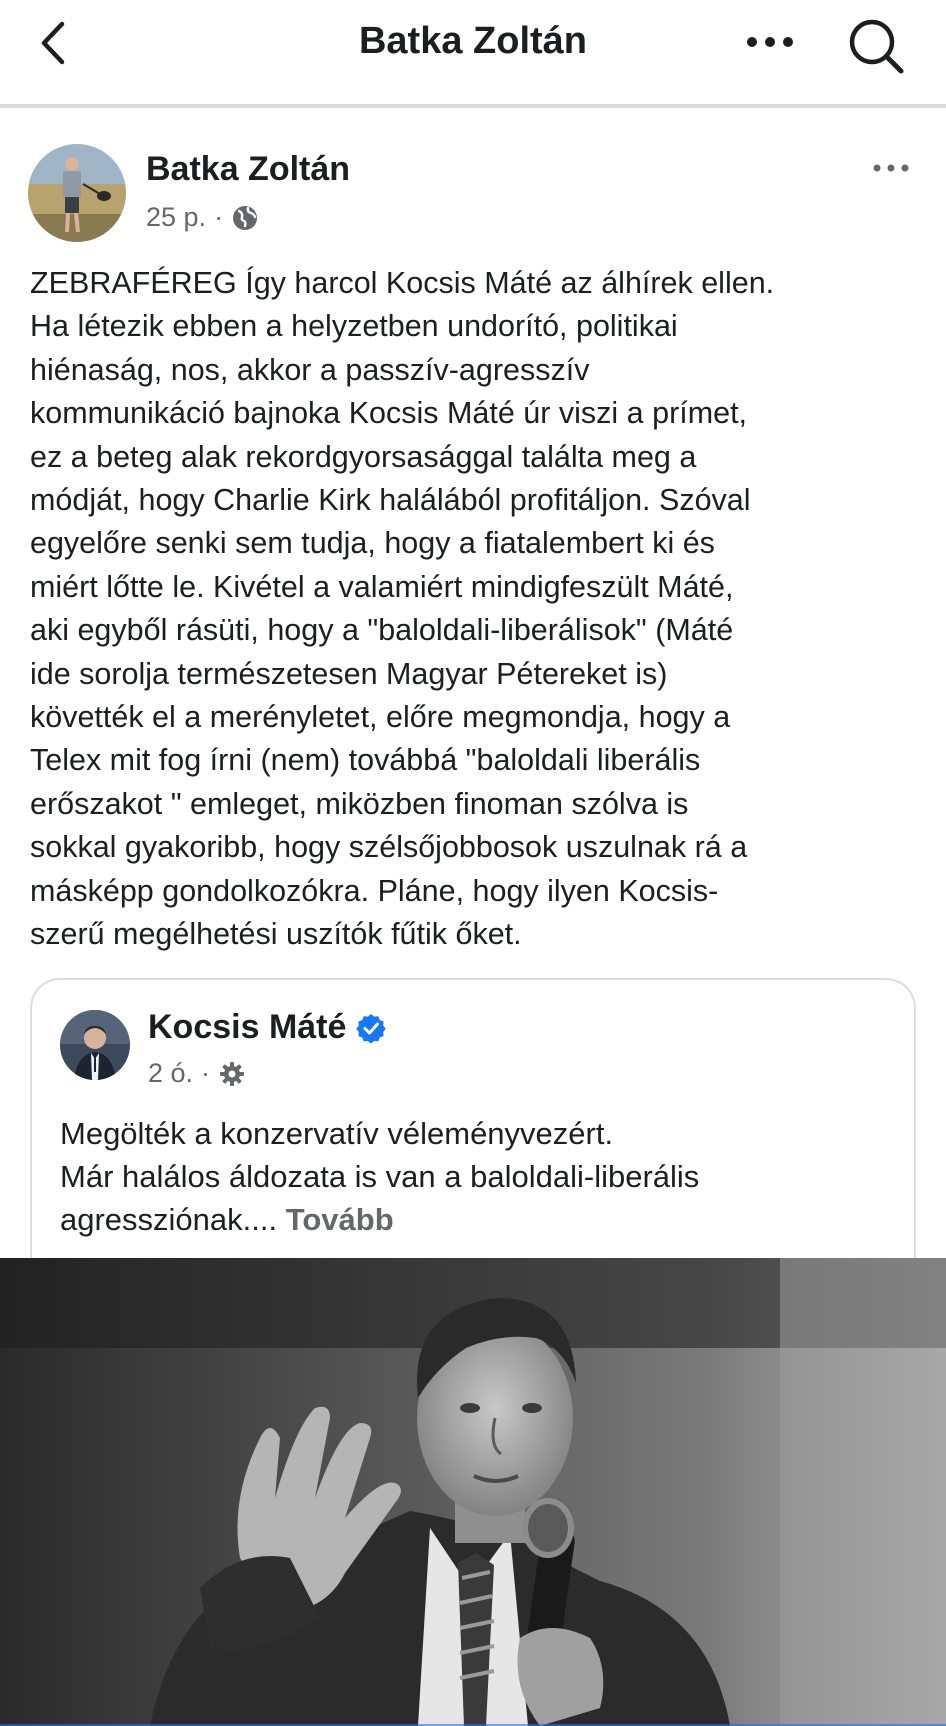 Image resolution: width=946 pixels, height=1726 pixels. What do you see at coordinates (232, 1073) in the screenshot?
I see `gear-icon` at bounding box center [232, 1073].